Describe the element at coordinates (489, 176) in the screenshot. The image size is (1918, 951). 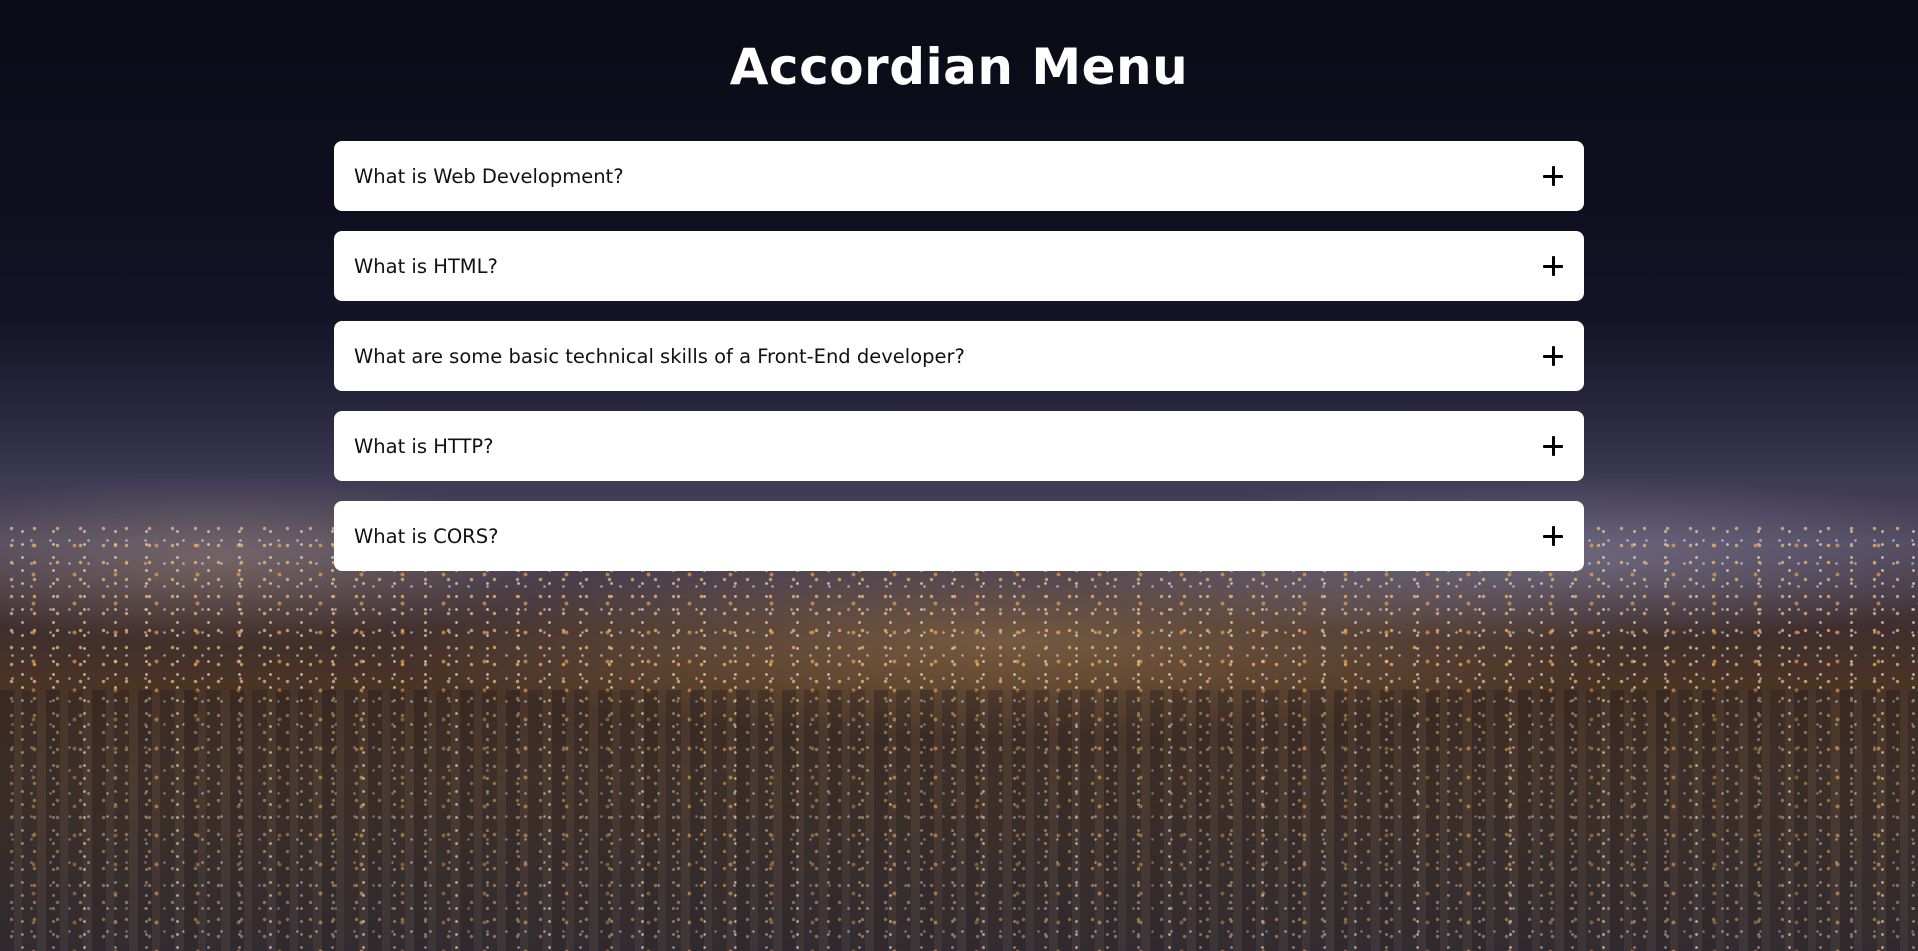
I see `accordion-question: What is Web Development?` at that location.